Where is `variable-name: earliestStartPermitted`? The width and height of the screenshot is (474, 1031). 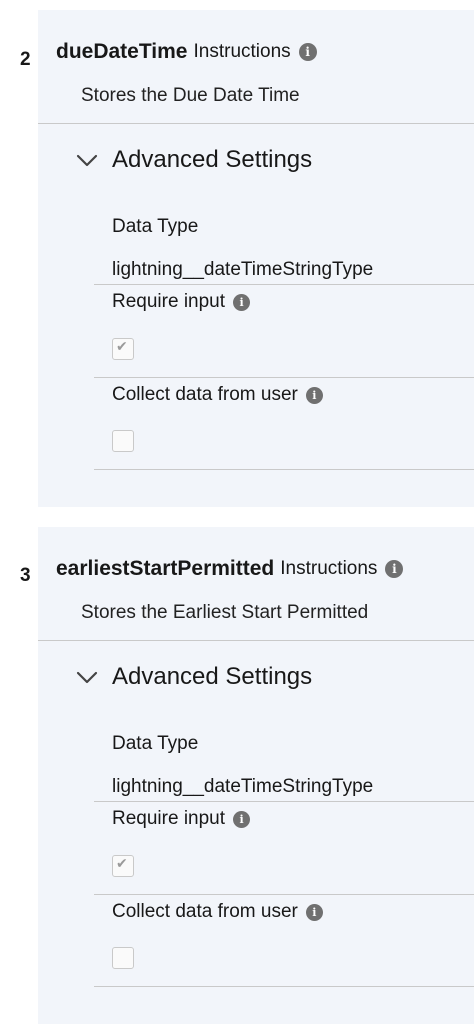 variable-name: earliestStartPermitted is located at coordinates (165, 568).